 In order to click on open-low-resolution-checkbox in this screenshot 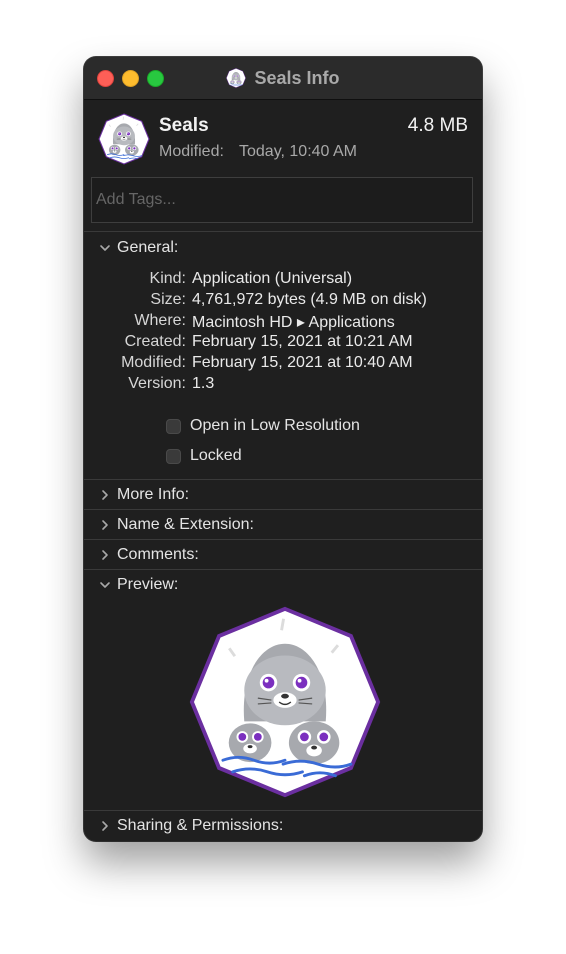, I will do `click(173, 426)`.